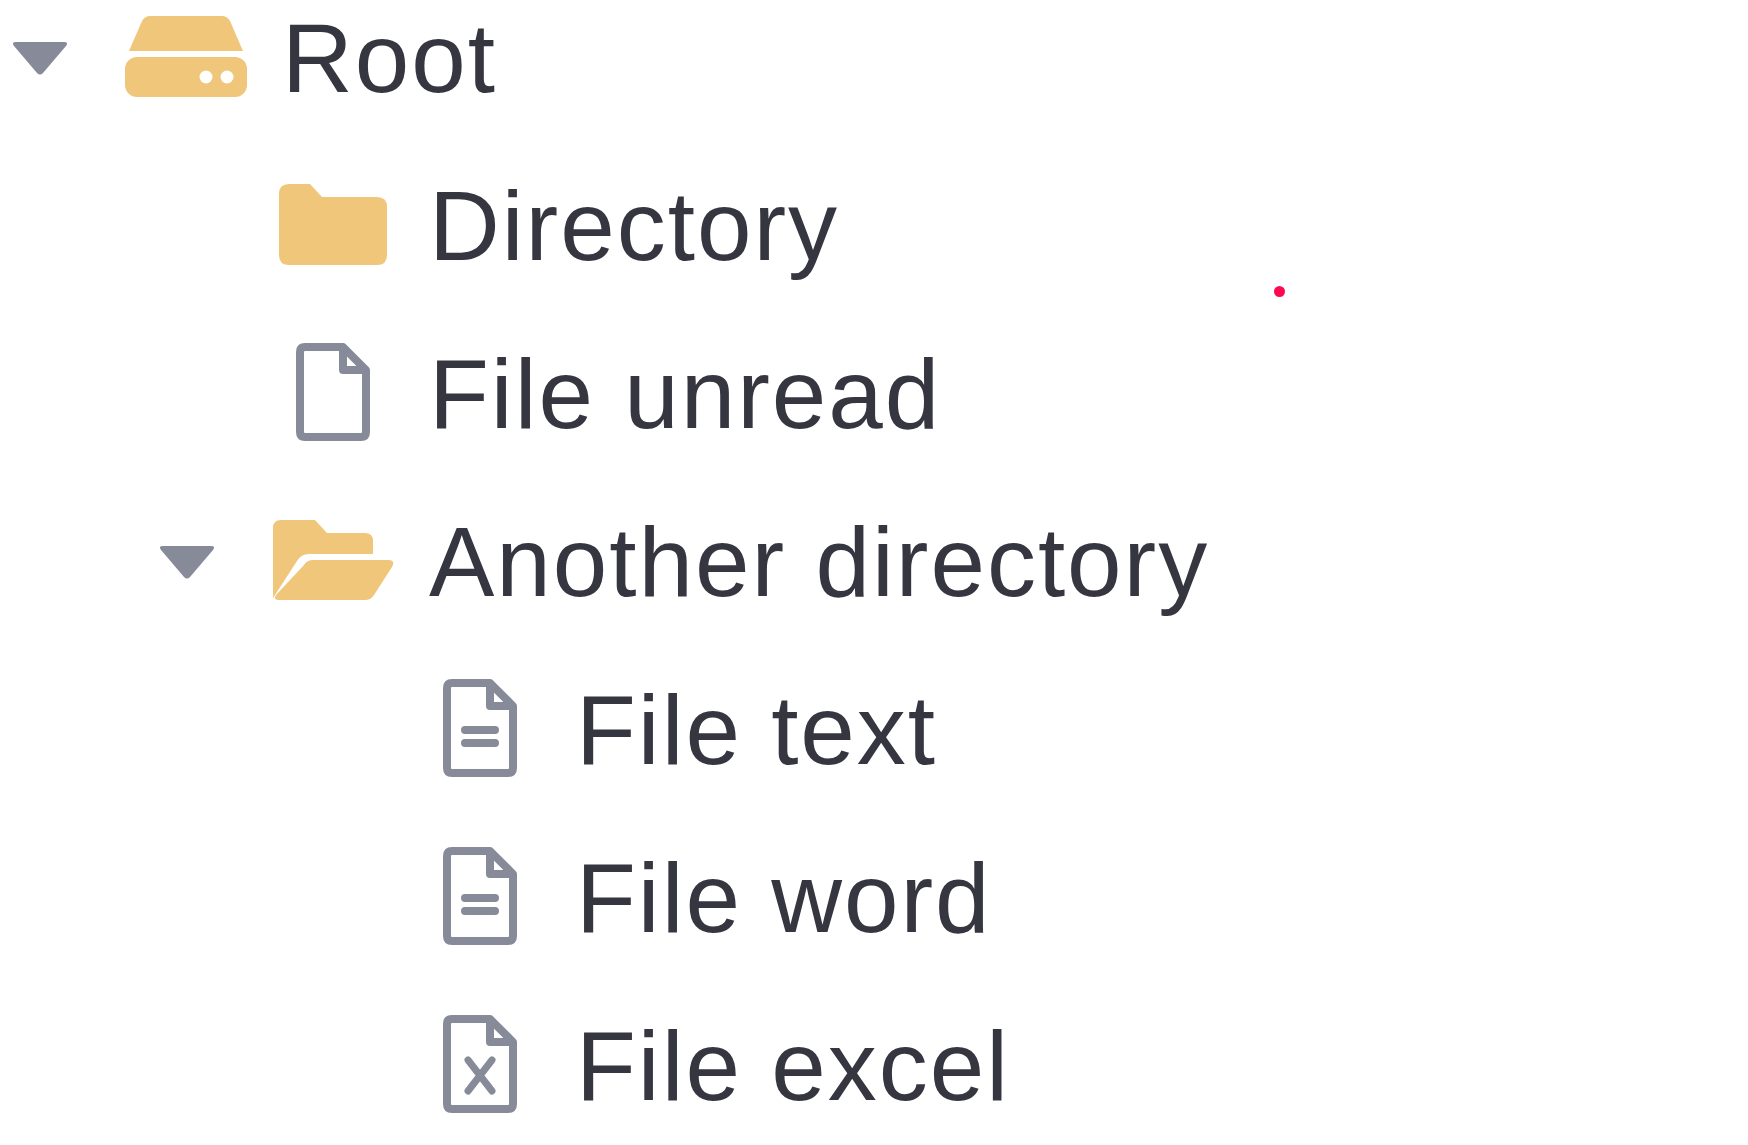 The width and height of the screenshot is (1748, 1145). I want to click on tree-item-label: Directory, so click(634, 227).